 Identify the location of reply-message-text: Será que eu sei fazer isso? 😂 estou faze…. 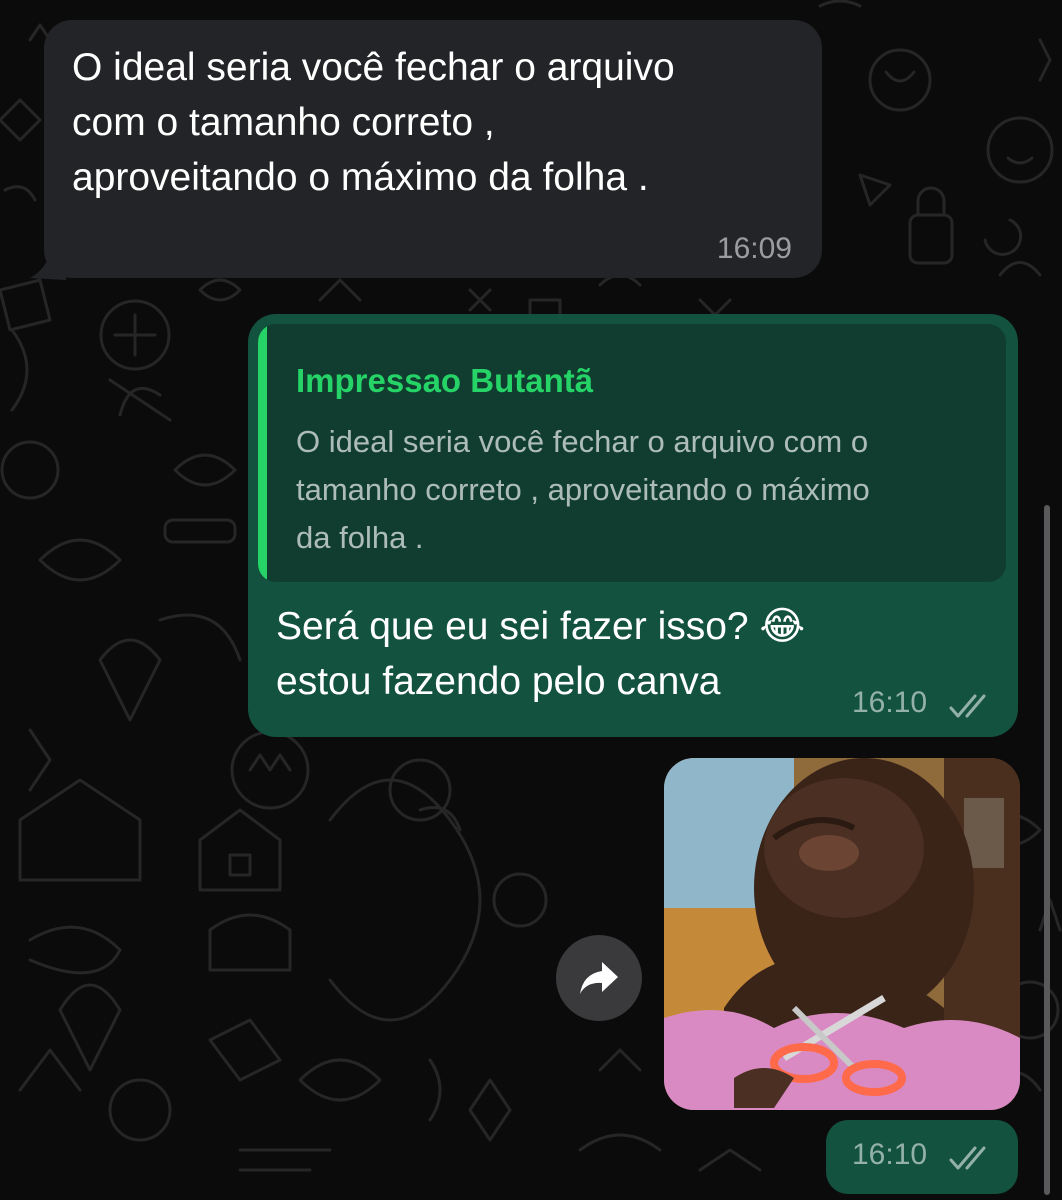
(541, 654).